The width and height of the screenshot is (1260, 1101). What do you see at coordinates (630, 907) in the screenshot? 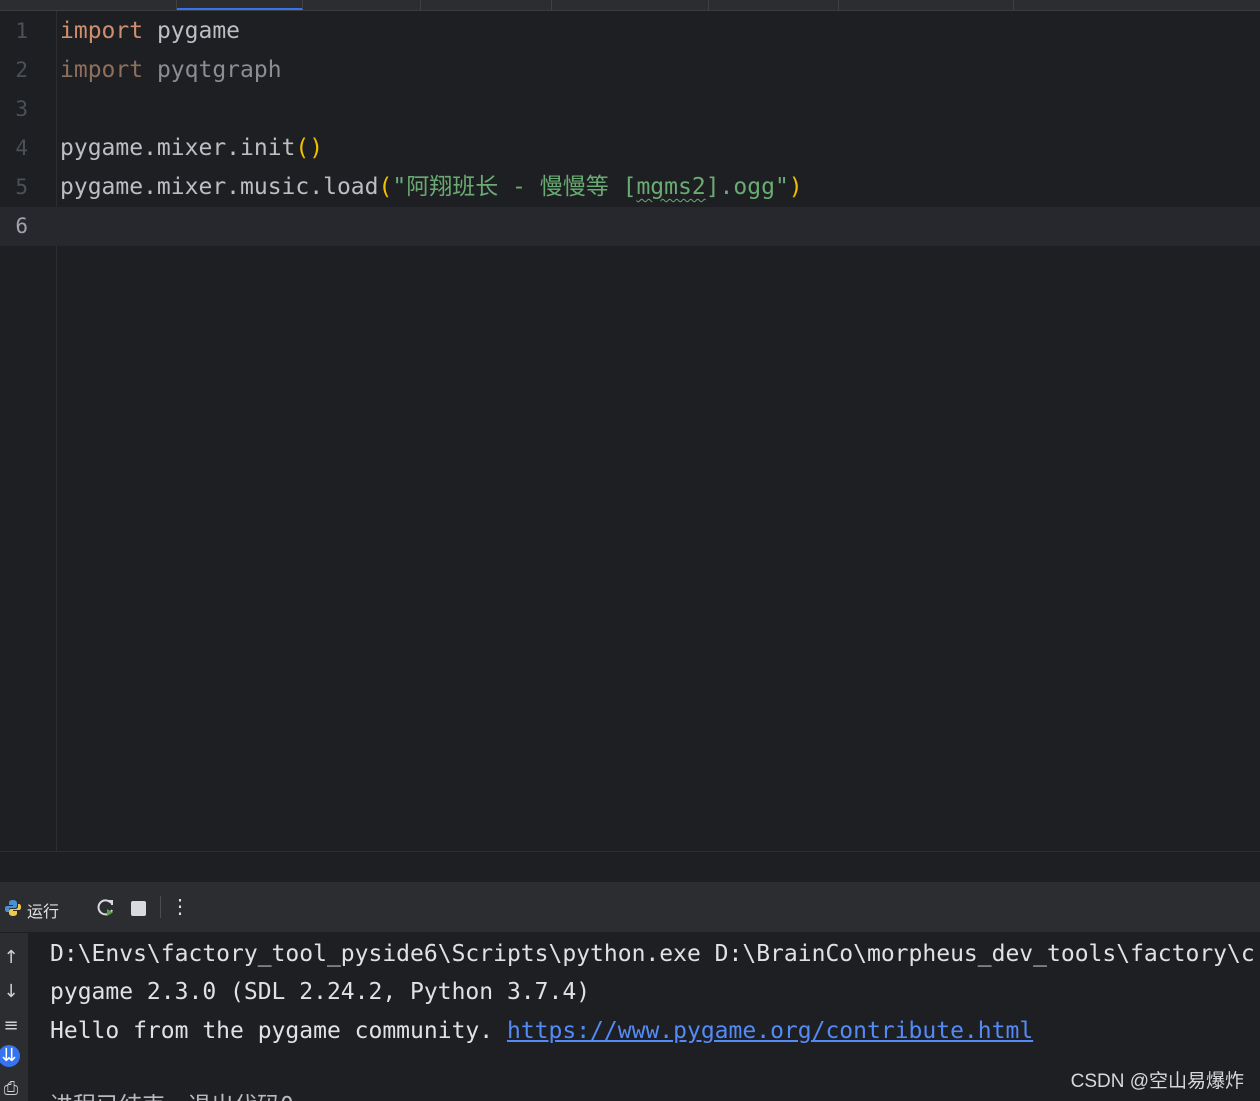
I see `run-toolbar: 运行 ⋮` at bounding box center [630, 907].